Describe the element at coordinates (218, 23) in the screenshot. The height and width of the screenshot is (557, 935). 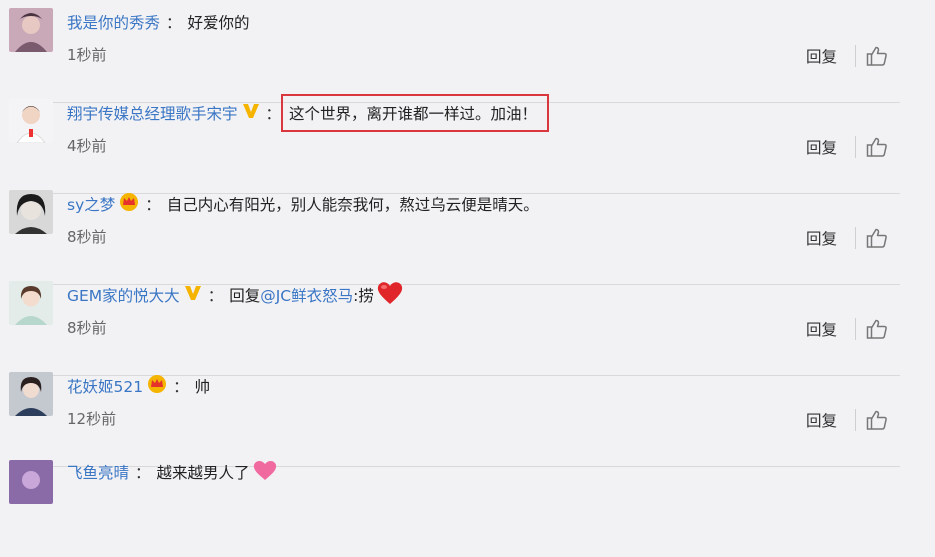
I see `comment-text: 好爱你的` at that location.